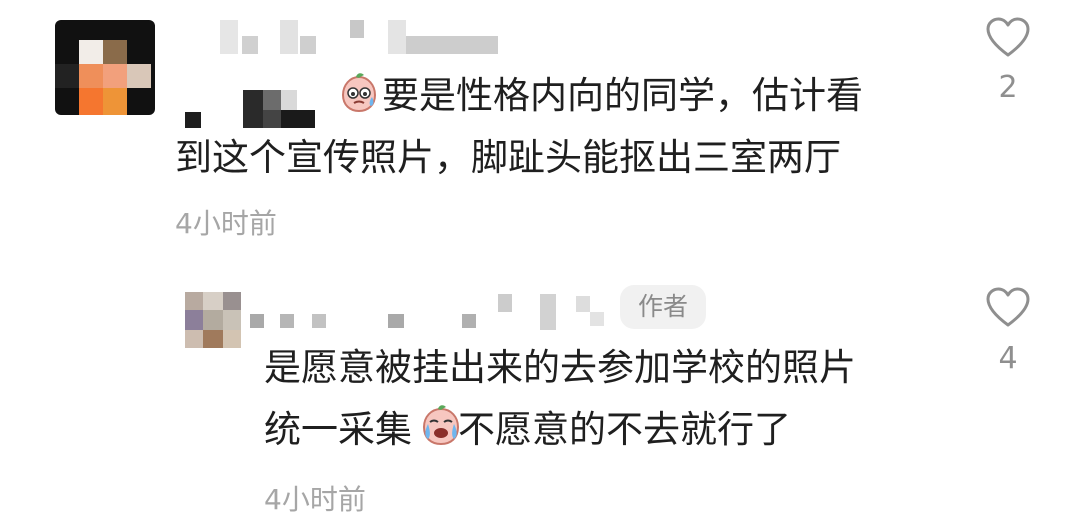  What do you see at coordinates (622, 95) in the screenshot?
I see `comment-text-line: 要是性格内向的同学，估计看` at bounding box center [622, 95].